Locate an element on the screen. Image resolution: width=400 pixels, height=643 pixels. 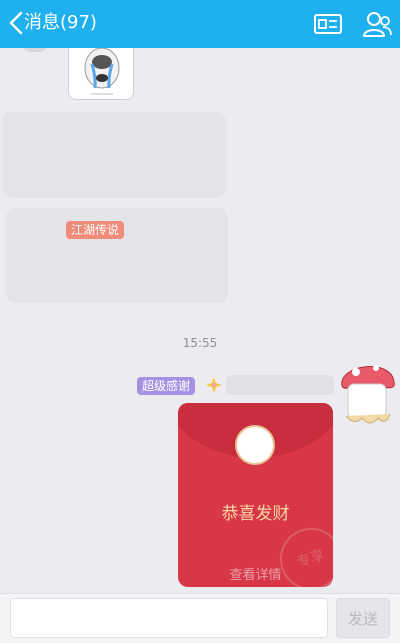
id-card-icon is located at coordinates (328, 24).